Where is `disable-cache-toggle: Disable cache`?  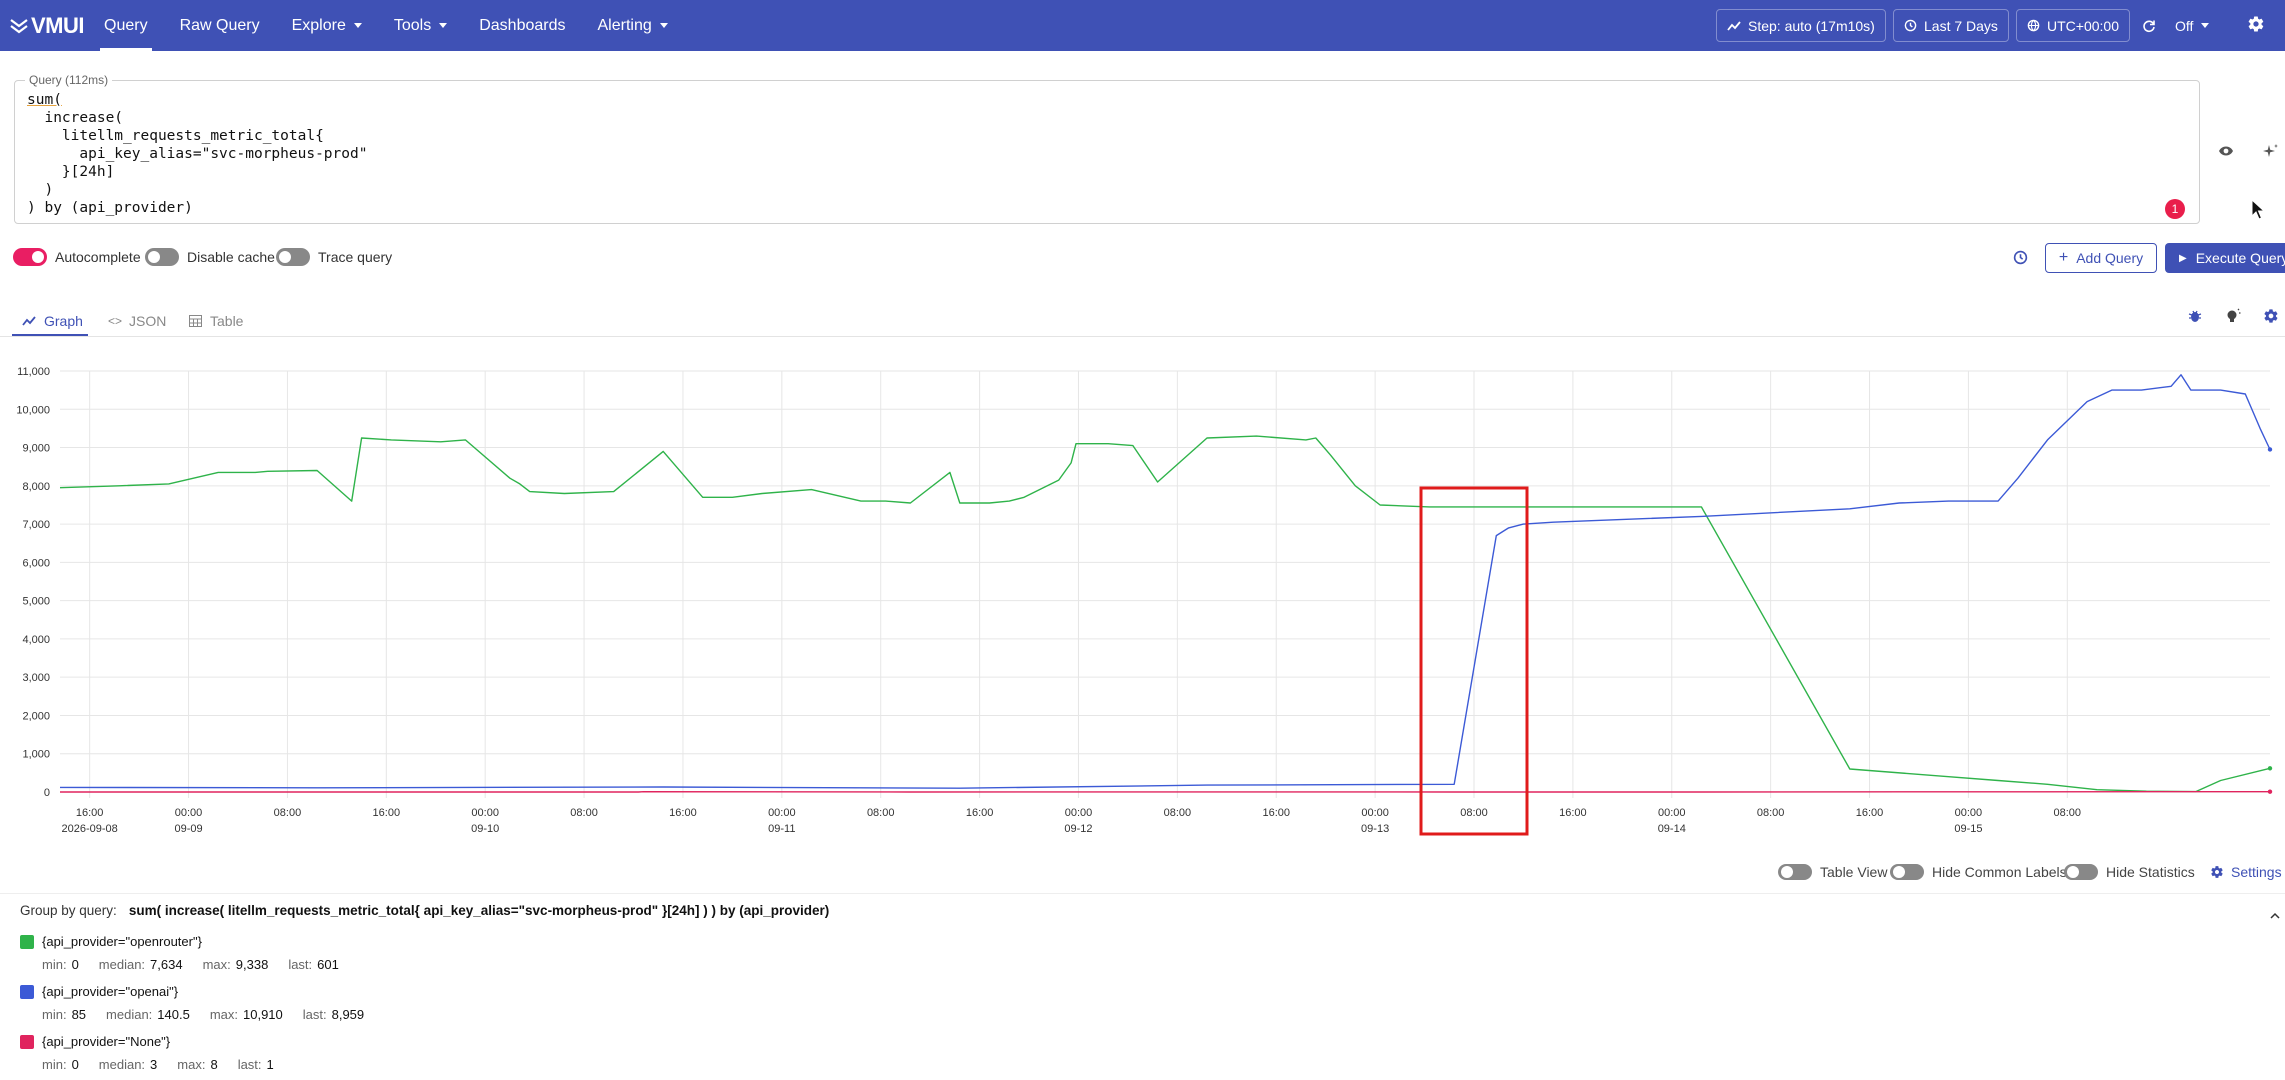
disable-cache-toggle: Disable cache is located at coordinates (210, 257).